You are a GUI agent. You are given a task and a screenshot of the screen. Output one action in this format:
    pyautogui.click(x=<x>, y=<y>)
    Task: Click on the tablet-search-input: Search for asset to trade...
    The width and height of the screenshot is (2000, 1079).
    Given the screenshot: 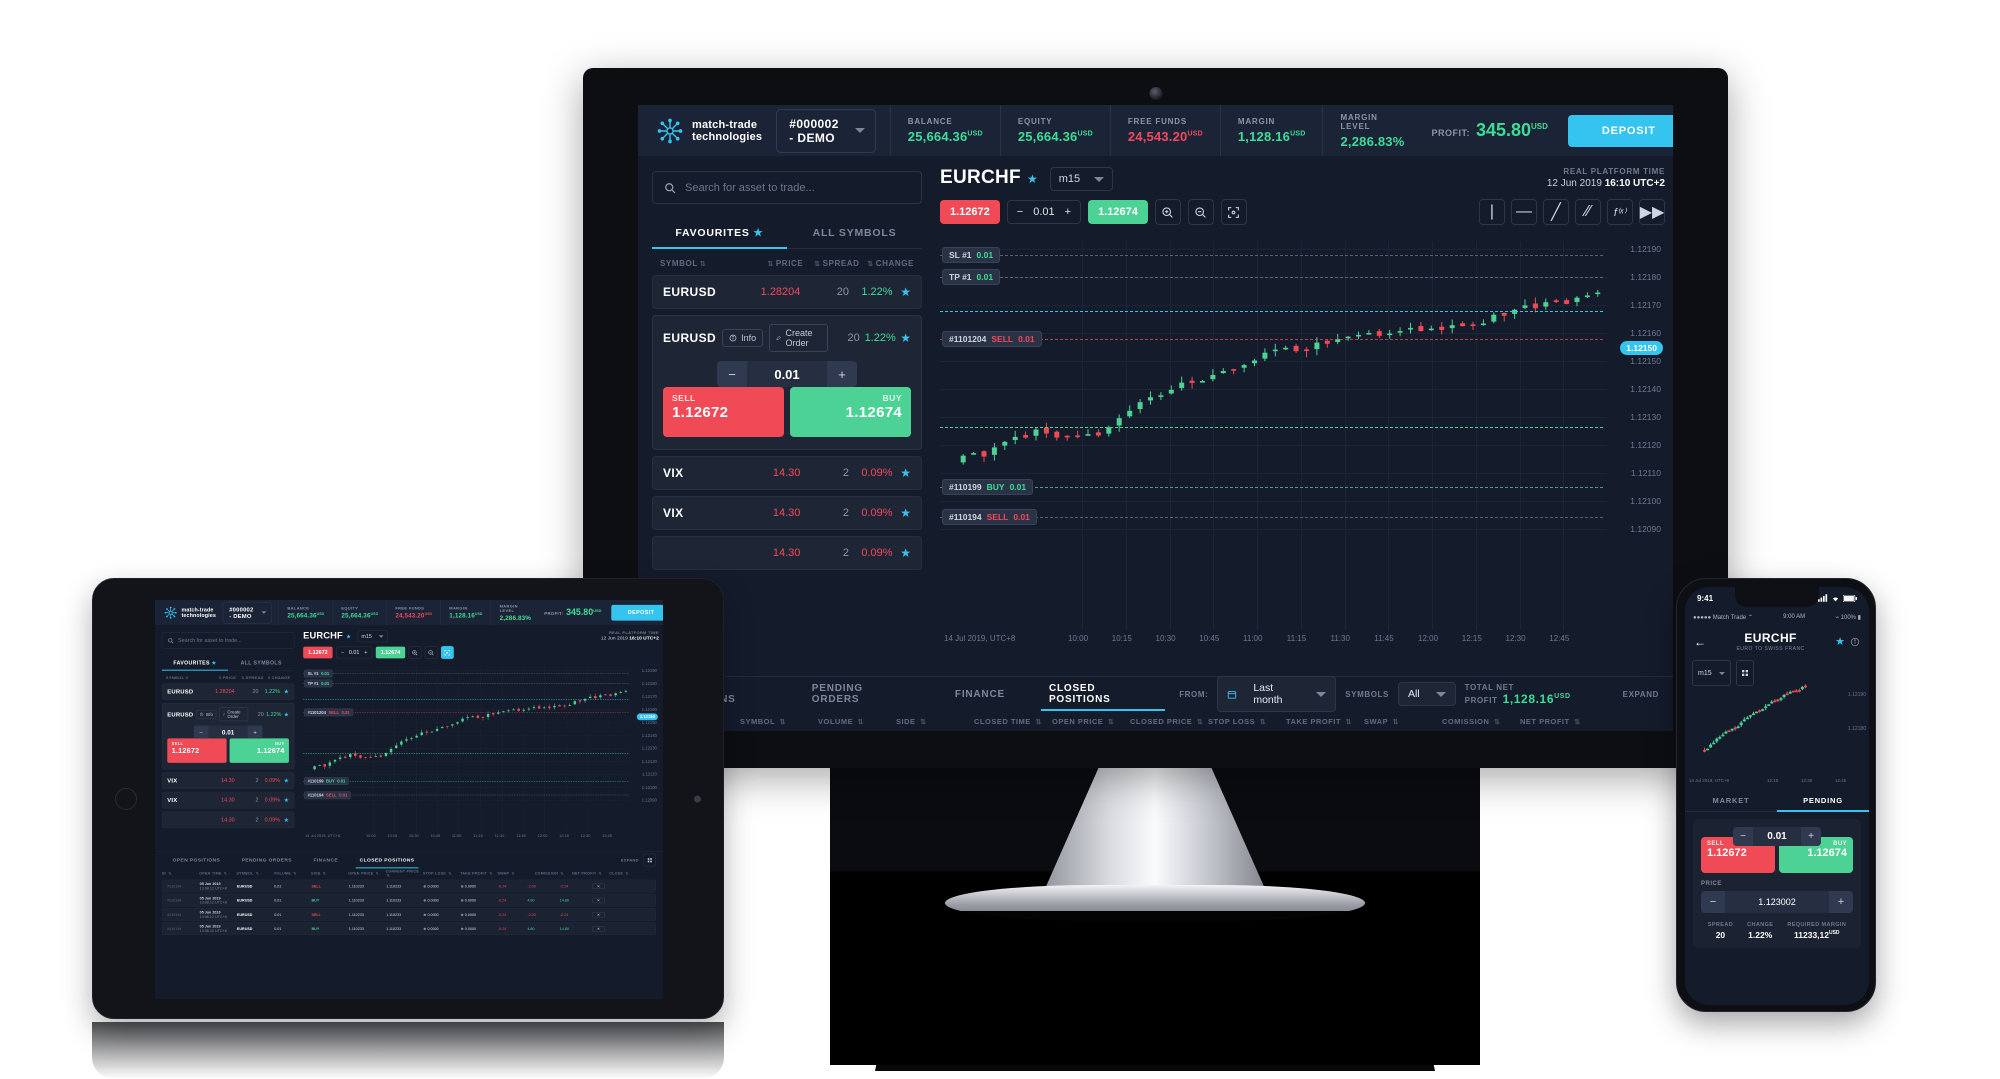 What is the action you would take?
    pyautogui.click(x=228, y=640)
    